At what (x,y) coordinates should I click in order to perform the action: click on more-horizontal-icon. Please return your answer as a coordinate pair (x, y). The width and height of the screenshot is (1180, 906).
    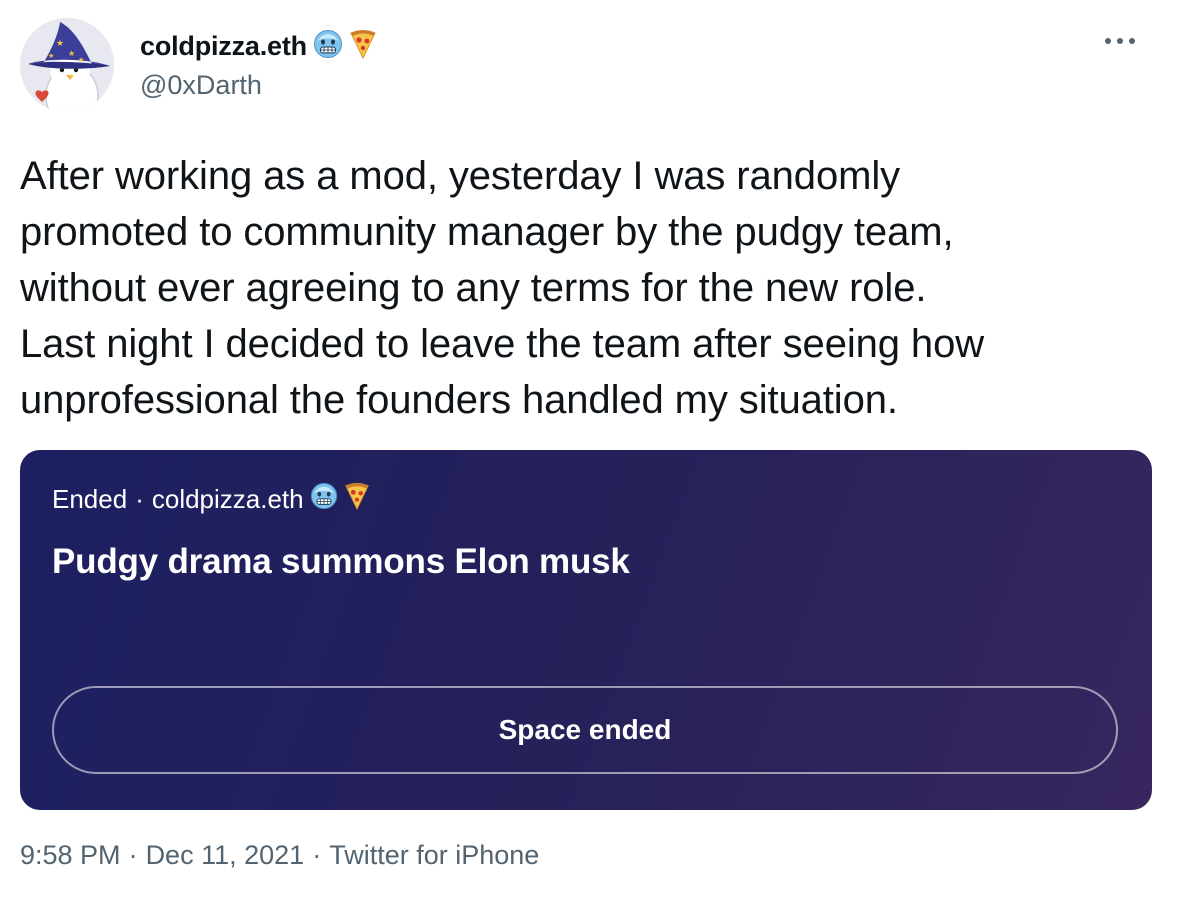
    Looking at the image, I should click on (1120, 42).